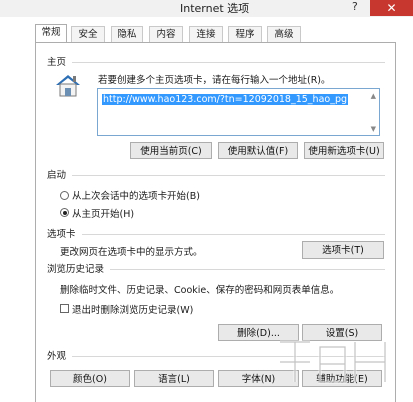 The height and width of the screenshot is (402, 413). What do you see at coordinates (131, 252) in the screenshot?
I see `tabs-description: 更改网页在选项卡中的显示方式。` at bounding box center [131, 252].